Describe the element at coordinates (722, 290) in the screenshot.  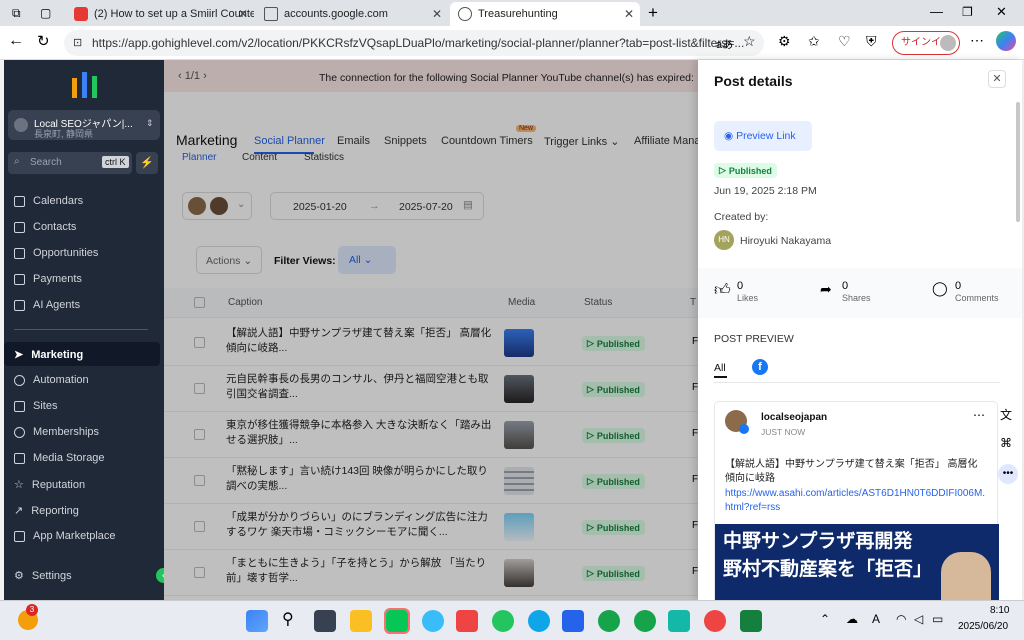
I see `thumbs-up-icon: 👍︎` at that location.